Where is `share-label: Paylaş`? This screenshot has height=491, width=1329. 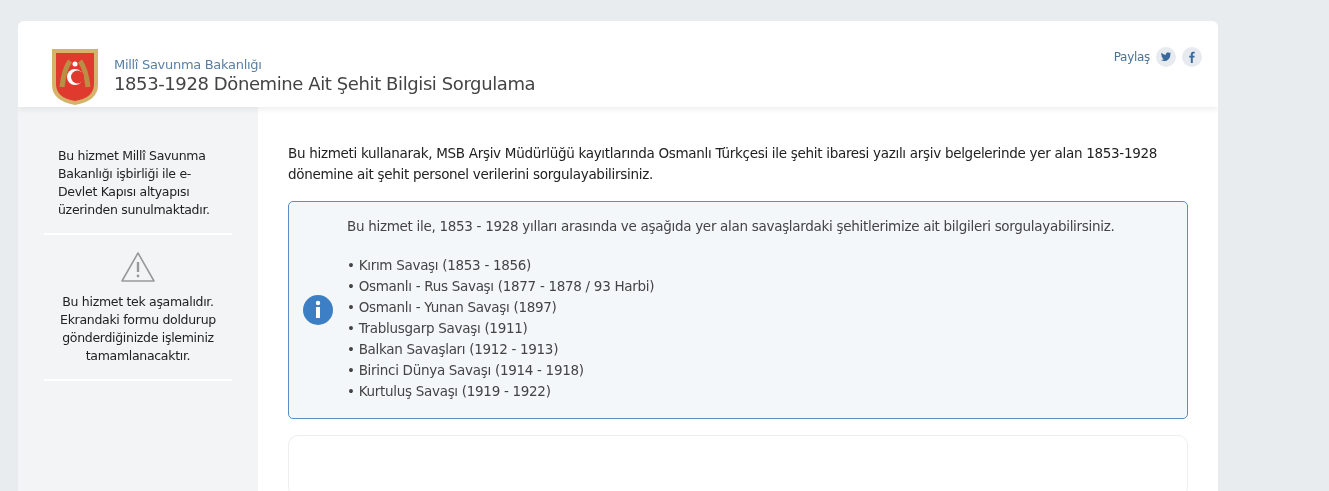
share-label: Paylaş is located at coordinates (1131, 57).